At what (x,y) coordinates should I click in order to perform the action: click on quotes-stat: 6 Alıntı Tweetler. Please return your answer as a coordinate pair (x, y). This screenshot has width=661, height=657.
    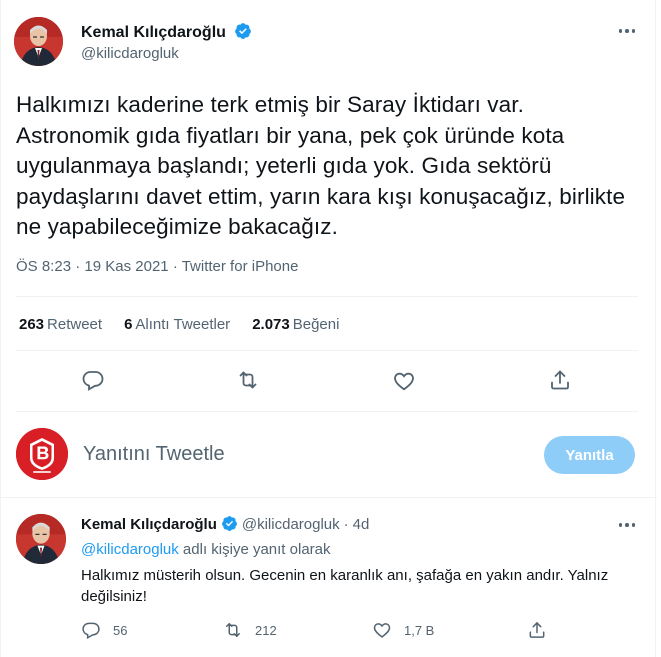
    Looking at the image, I should click on (177, 324).